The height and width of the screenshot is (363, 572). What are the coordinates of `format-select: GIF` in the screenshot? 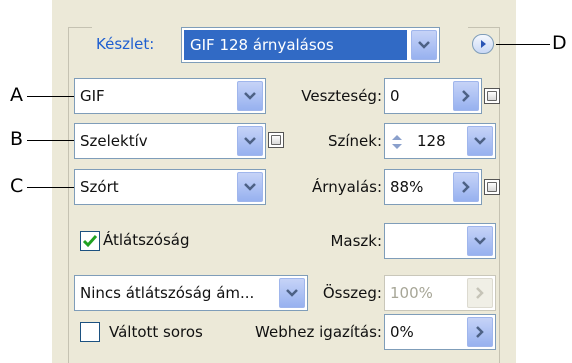 It's located at (170, 96).